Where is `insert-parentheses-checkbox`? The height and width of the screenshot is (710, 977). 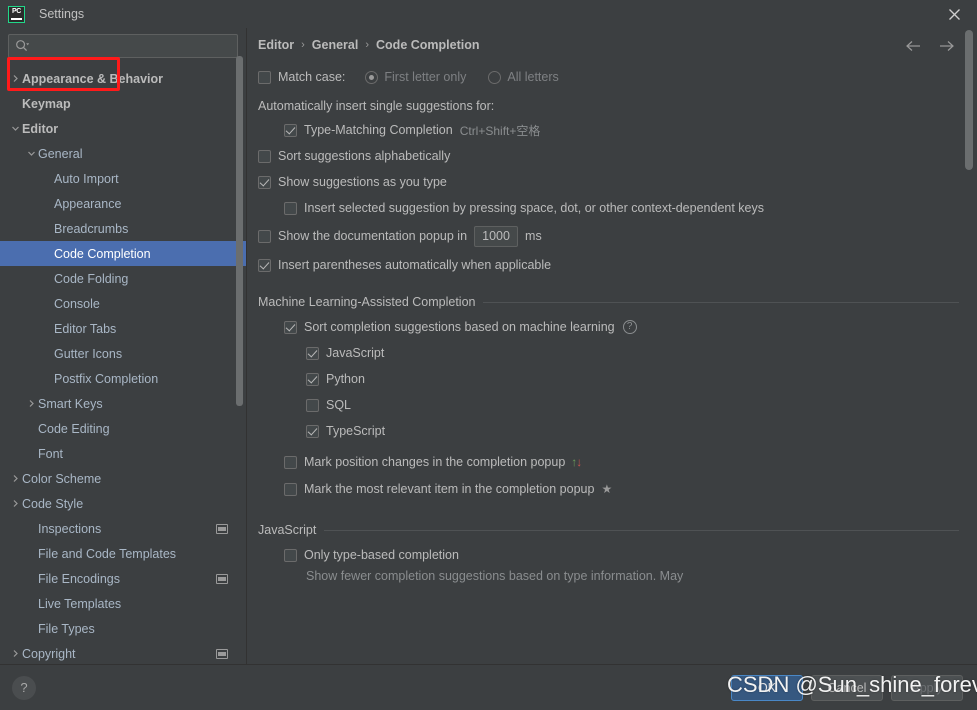 insert-parentheses-checkbox is located at coordinates (264, 265).